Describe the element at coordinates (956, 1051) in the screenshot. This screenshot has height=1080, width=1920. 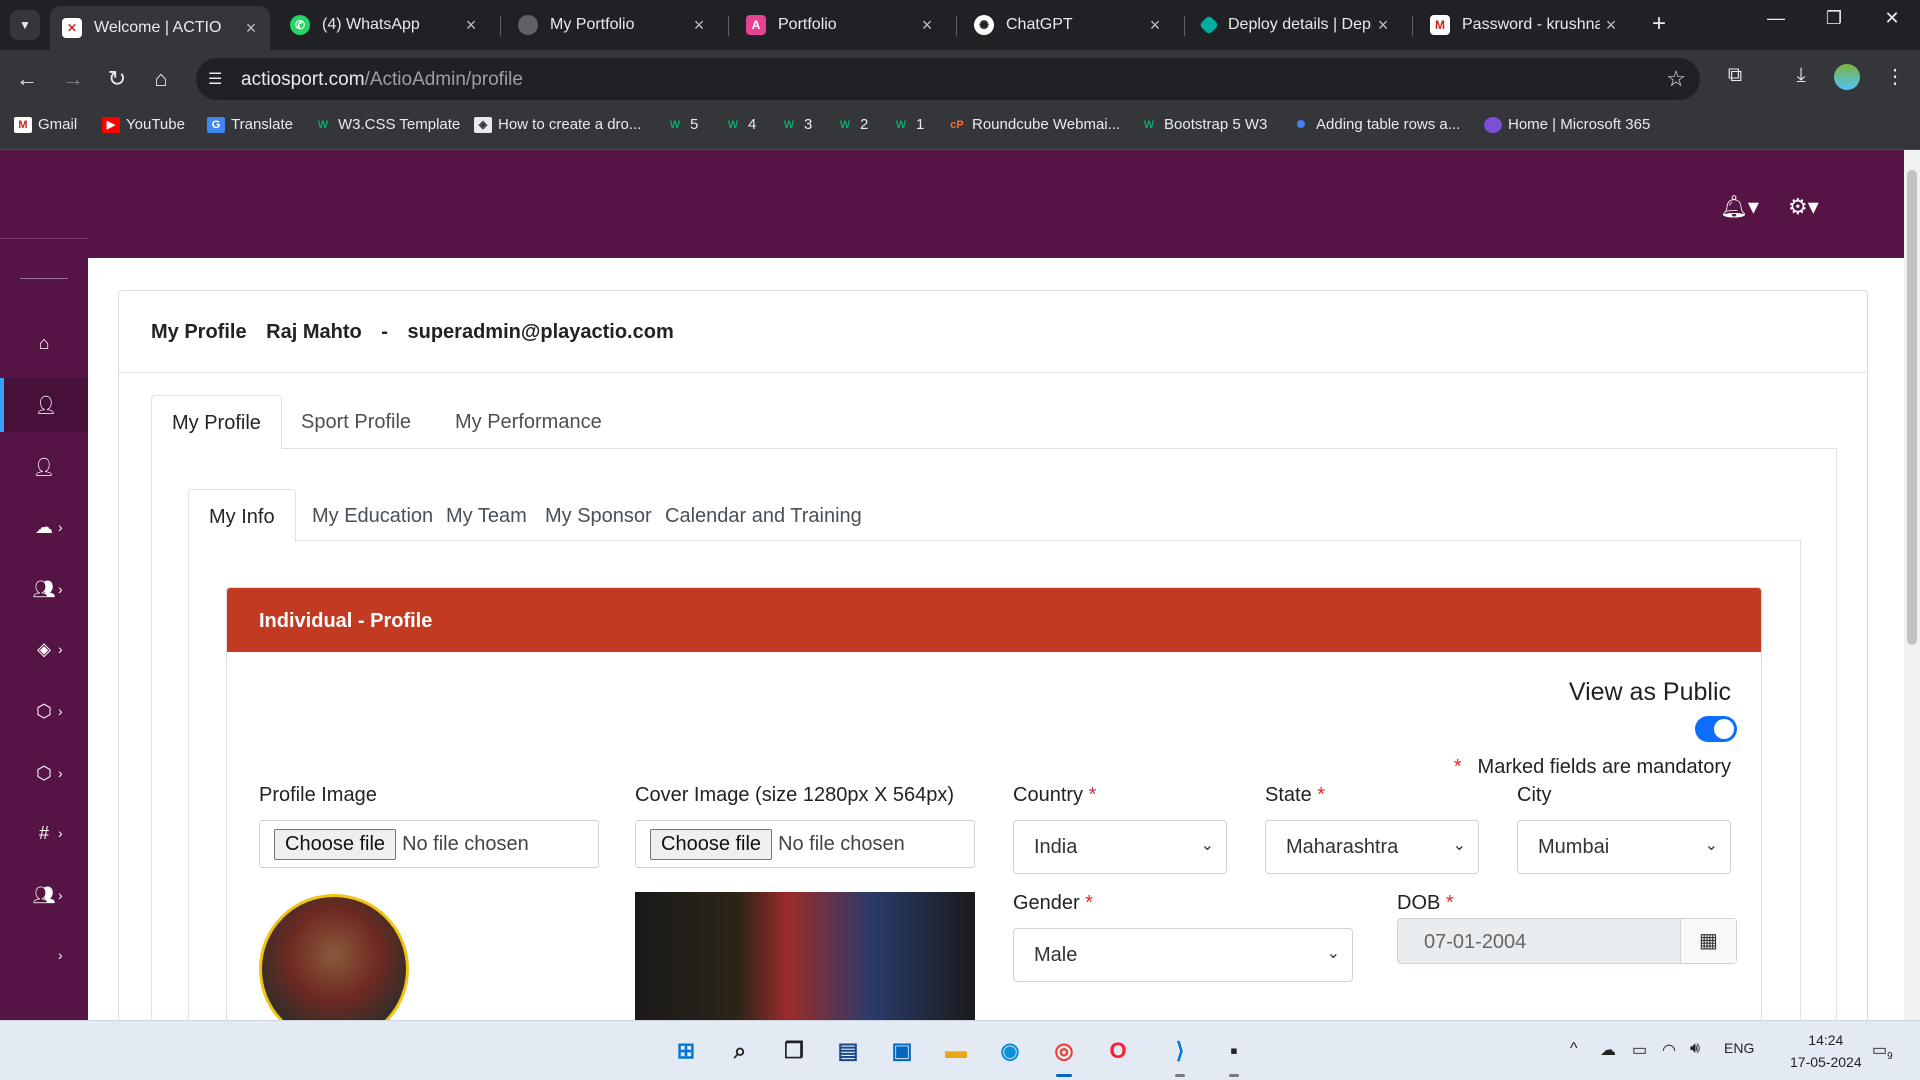
I see `file-explorer-icon: ▬` at that location.